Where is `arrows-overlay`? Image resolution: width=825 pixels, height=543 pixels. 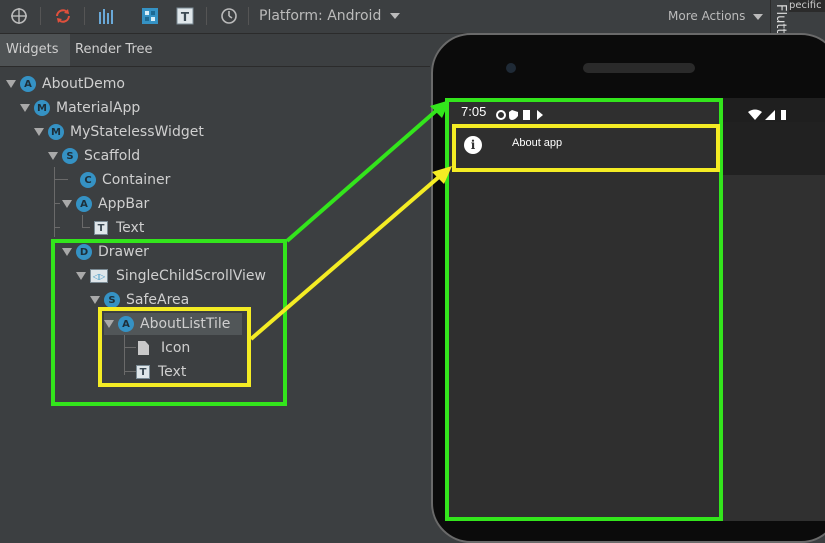 arrows-overlay is located at coordinates (350, 220).